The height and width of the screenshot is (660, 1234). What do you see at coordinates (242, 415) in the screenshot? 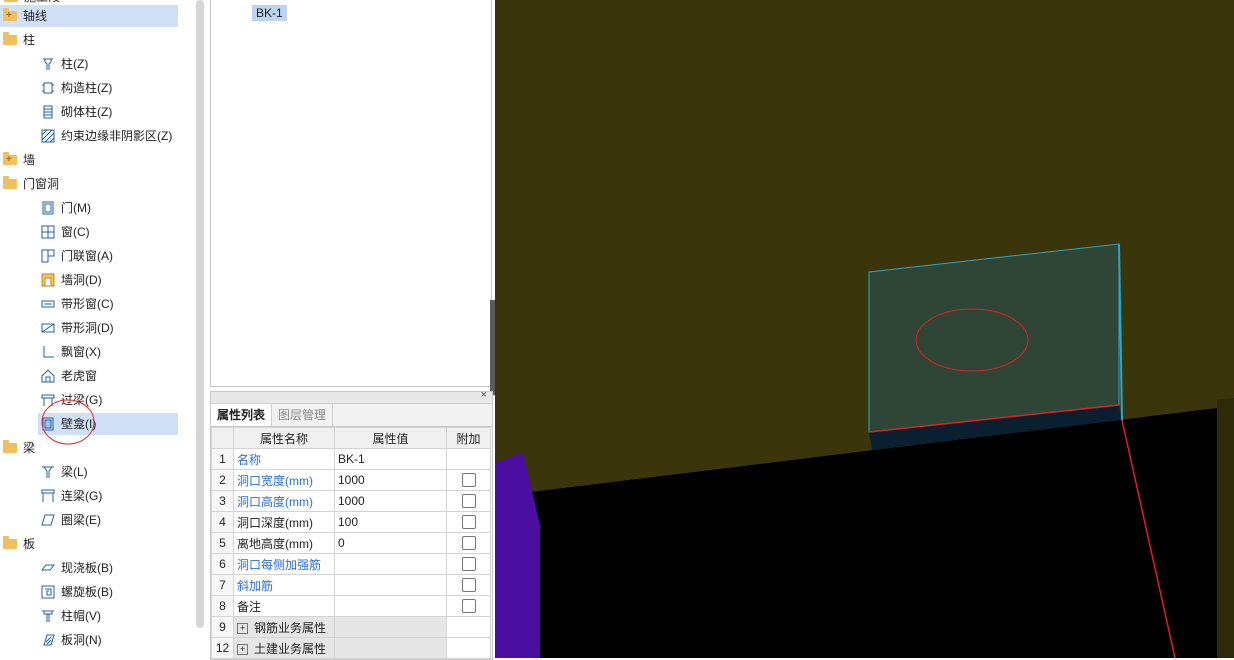
I see `tab-property-list: 属性列表` at bounding box center [242, 415].